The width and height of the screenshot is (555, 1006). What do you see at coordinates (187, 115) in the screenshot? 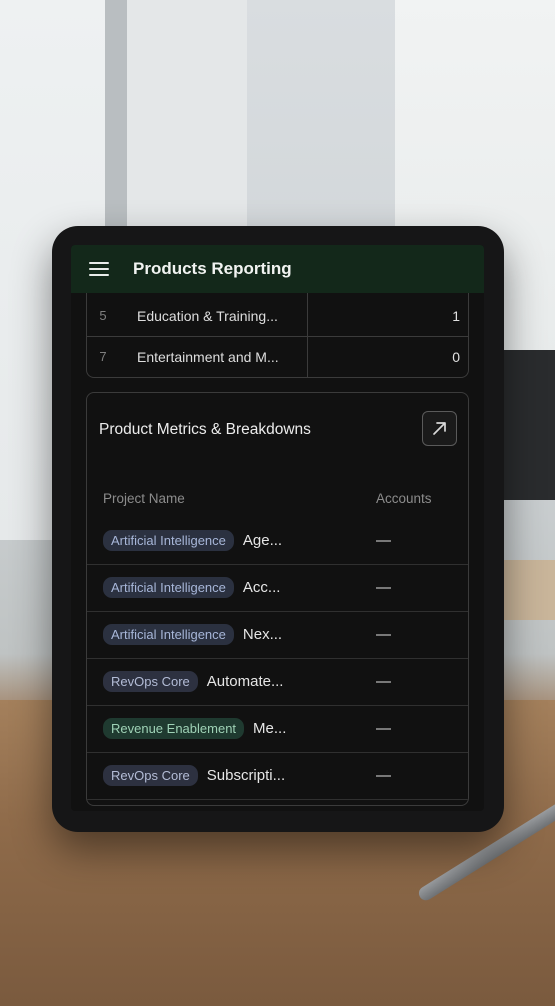
I see `background-window` at bounding box center [187, 115].